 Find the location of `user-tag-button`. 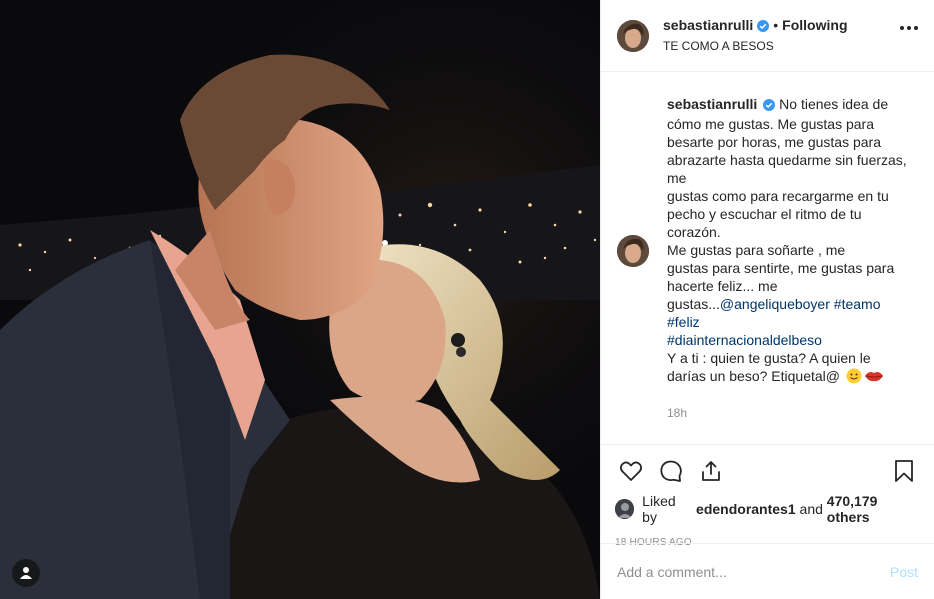

user-tag-button is located at coordinates (26, 573).